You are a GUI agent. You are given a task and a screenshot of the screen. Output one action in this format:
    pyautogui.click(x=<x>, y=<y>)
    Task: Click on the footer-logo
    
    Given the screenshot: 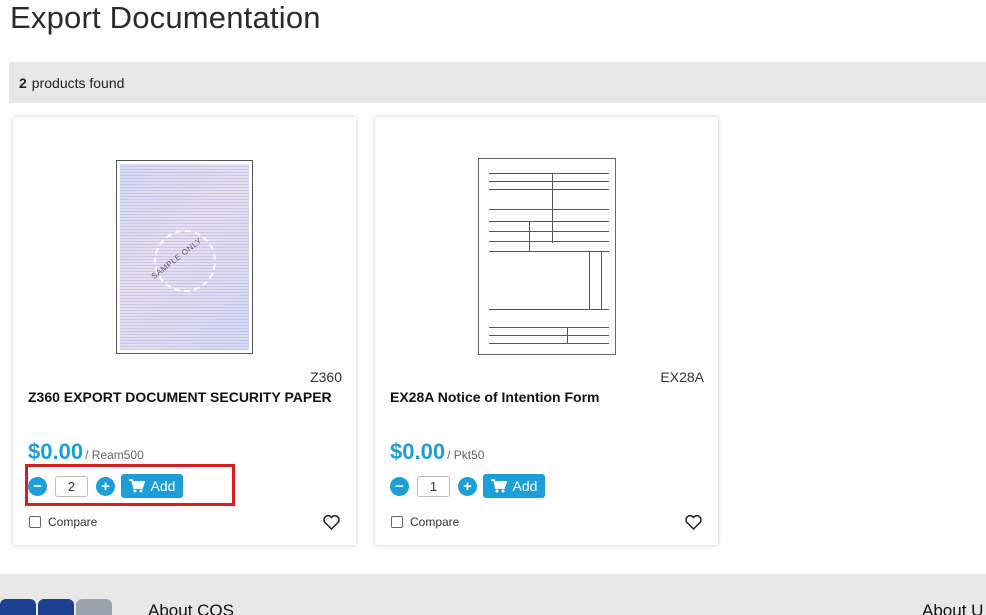 What is the action you would take?
    pyautogui.click(x=57, y=607)
    